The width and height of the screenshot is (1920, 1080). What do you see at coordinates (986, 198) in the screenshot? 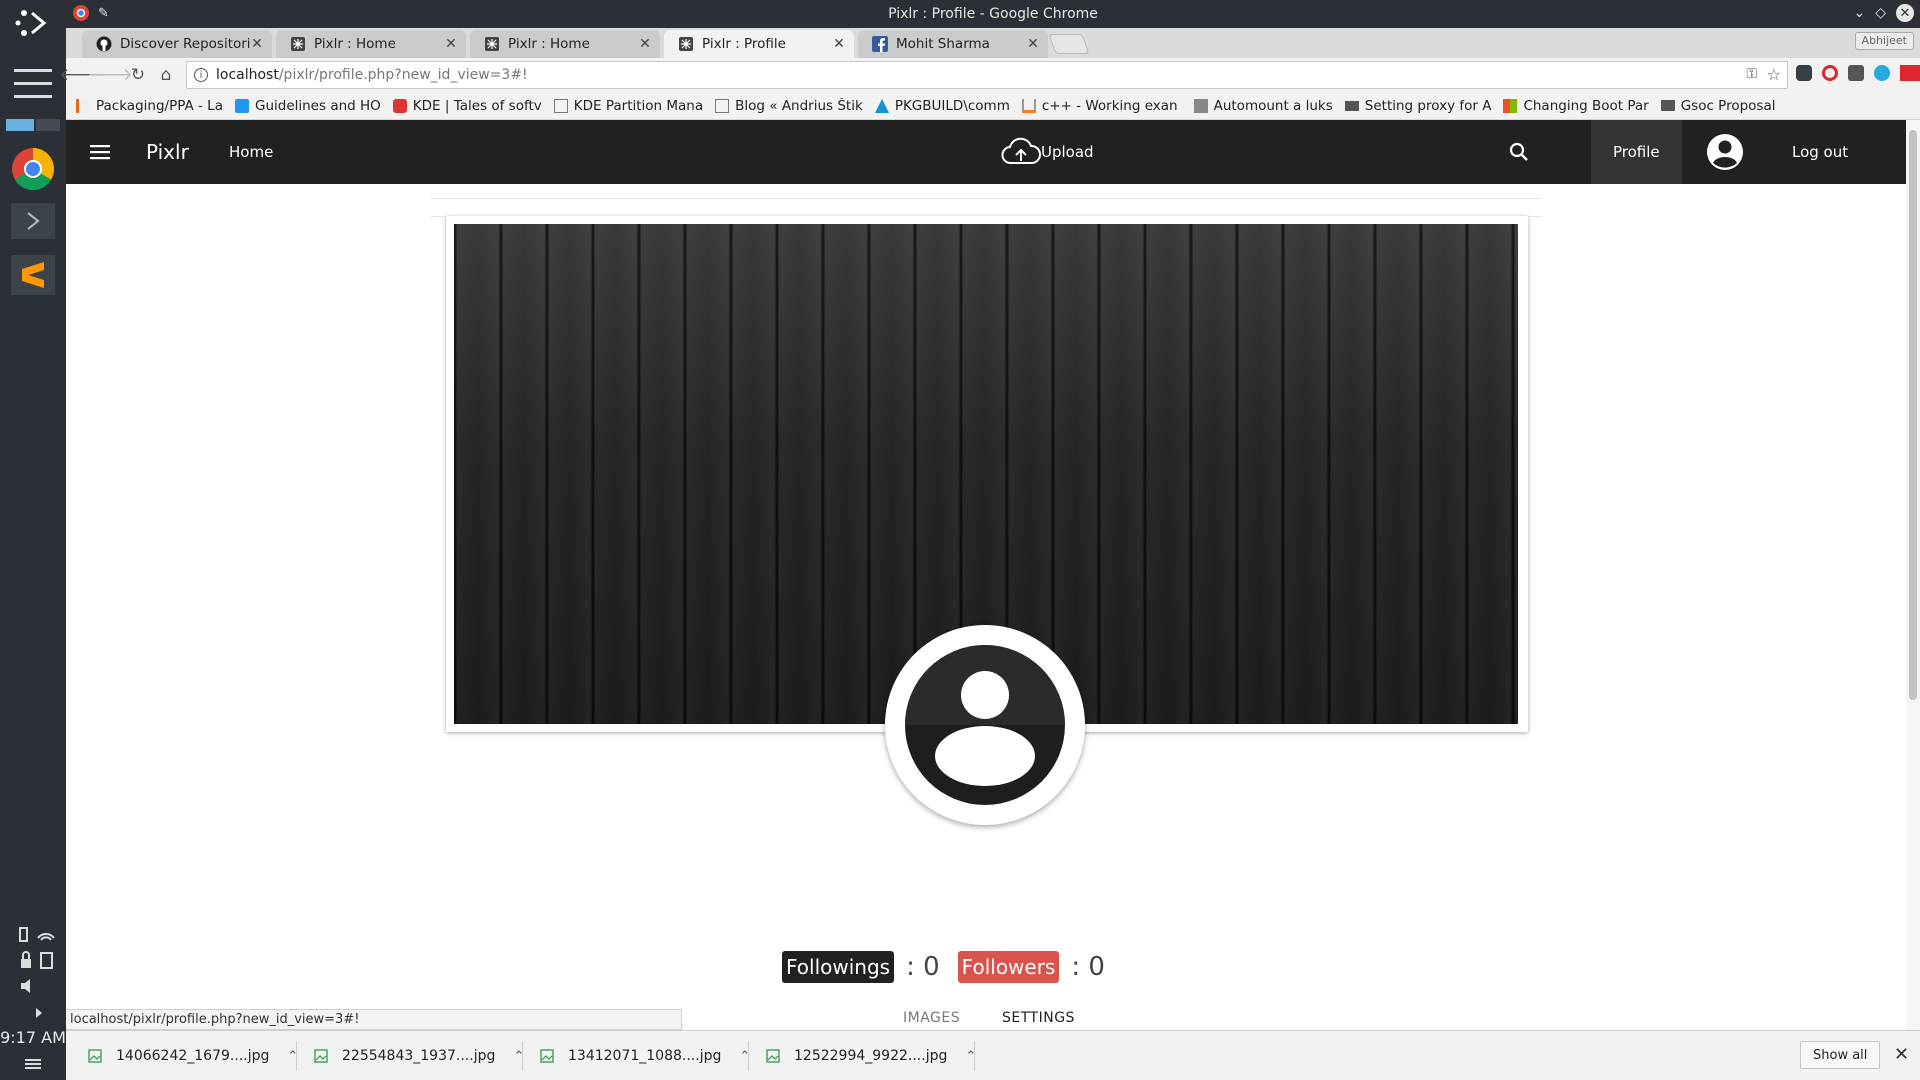
I see `divider` at bounding box center [986, 198].